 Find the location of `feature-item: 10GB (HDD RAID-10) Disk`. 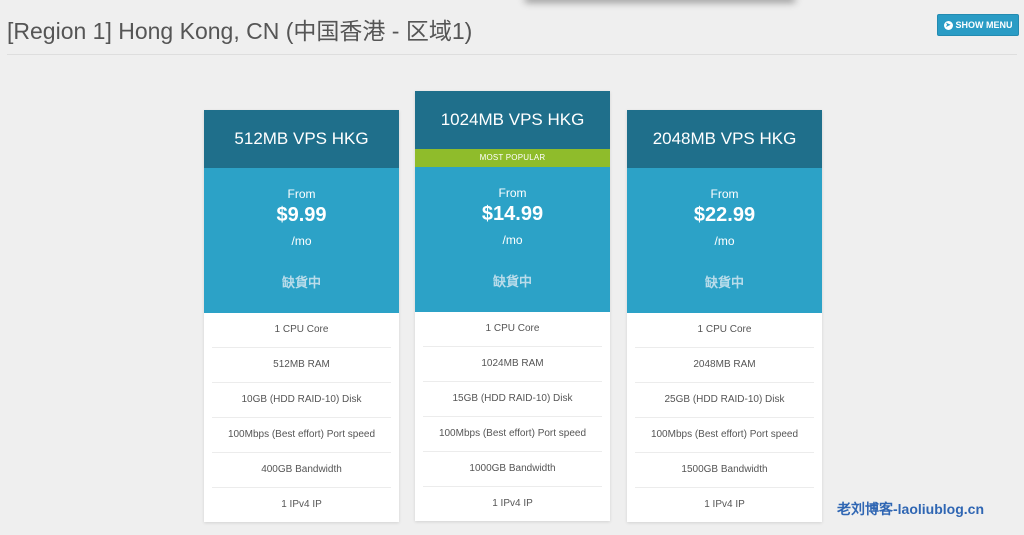

feature-item: 10GB (HDD RAID-10) Disk is located at coordinates (301, 400).